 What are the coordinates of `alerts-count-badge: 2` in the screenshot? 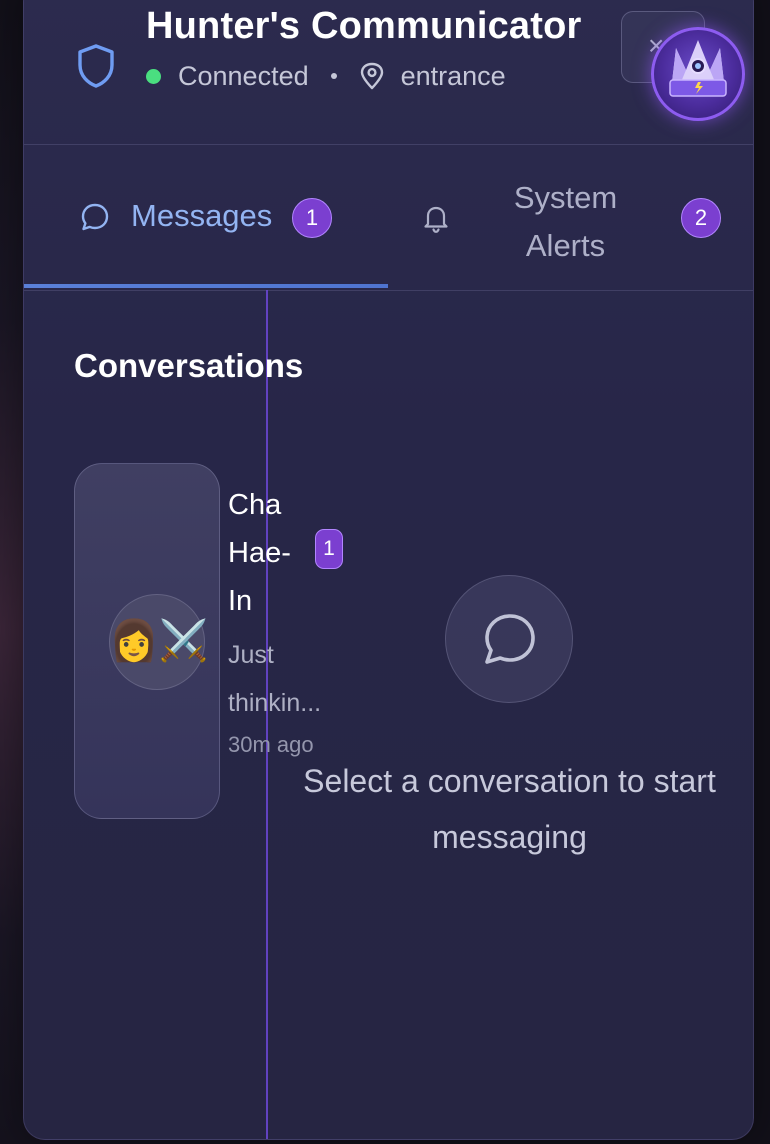 It's located at (701, 218).